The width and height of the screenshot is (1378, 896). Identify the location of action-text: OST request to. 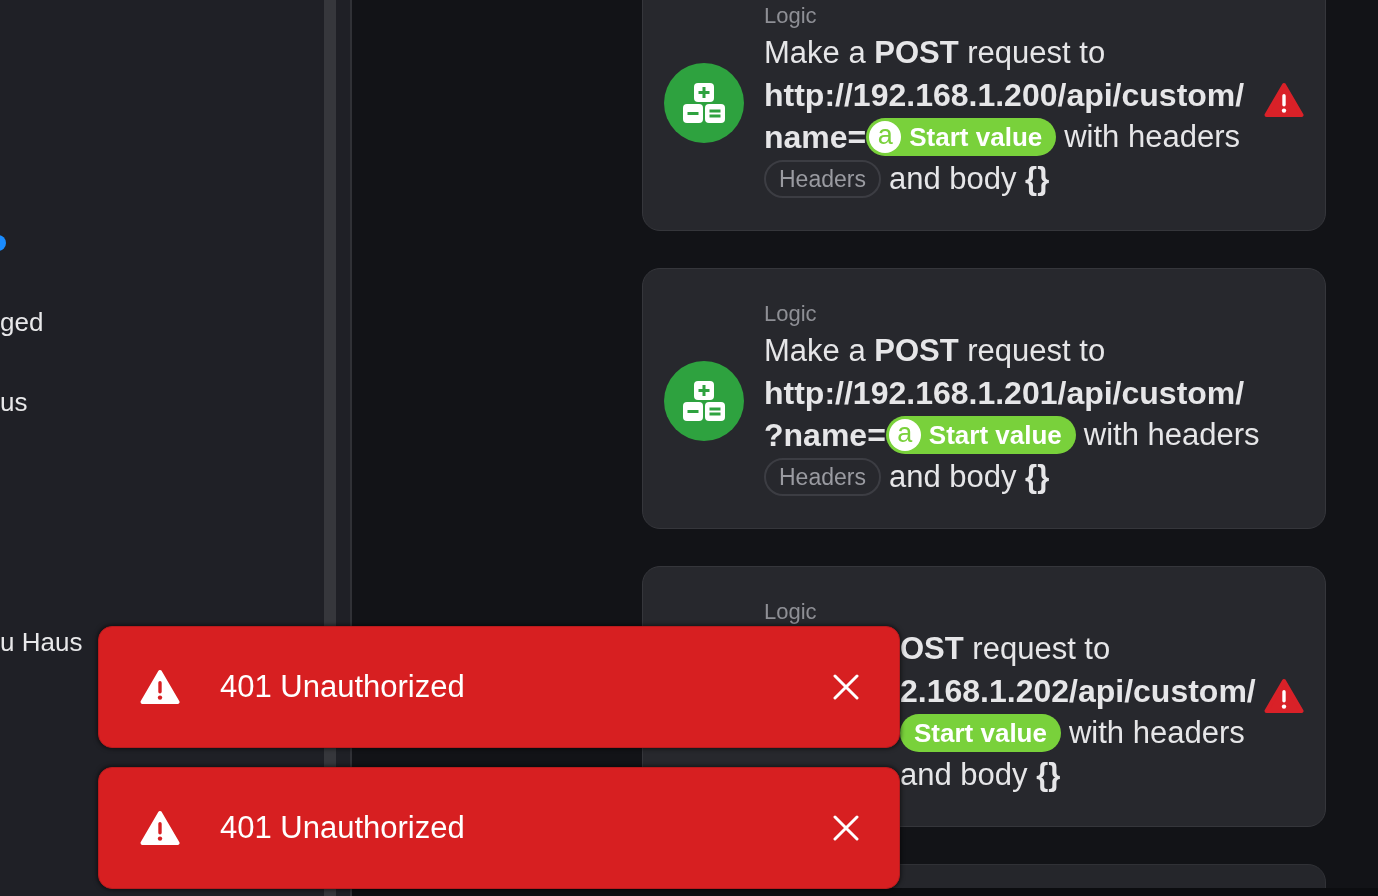
(1005, 649).